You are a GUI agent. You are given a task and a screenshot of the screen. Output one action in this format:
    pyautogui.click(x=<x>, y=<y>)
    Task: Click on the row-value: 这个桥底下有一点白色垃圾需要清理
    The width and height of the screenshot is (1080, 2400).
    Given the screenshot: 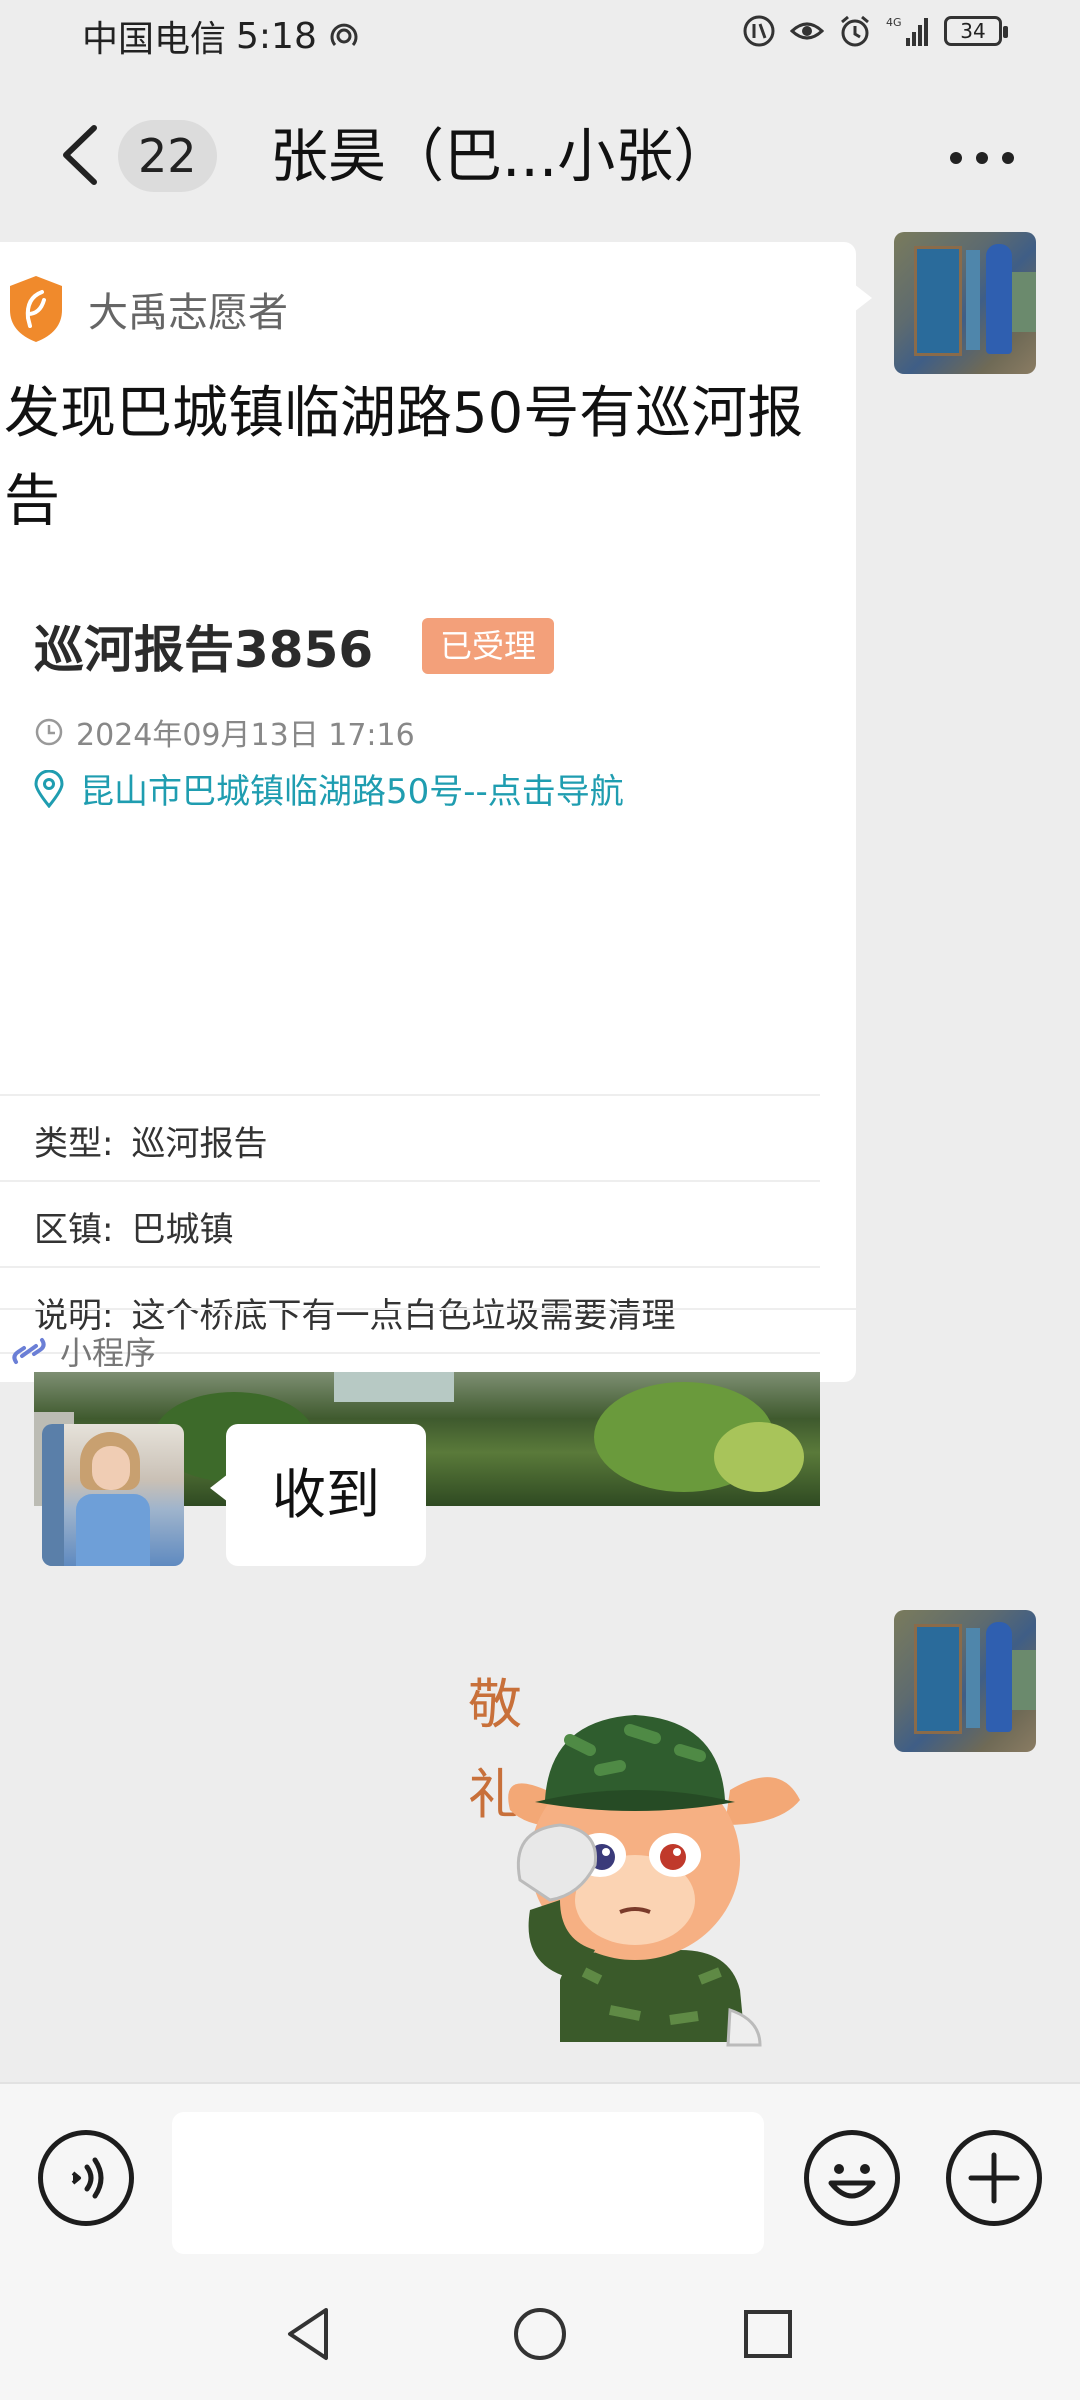 What is the action you would take?
    pyautogui.click(x=403, y=1316)
    